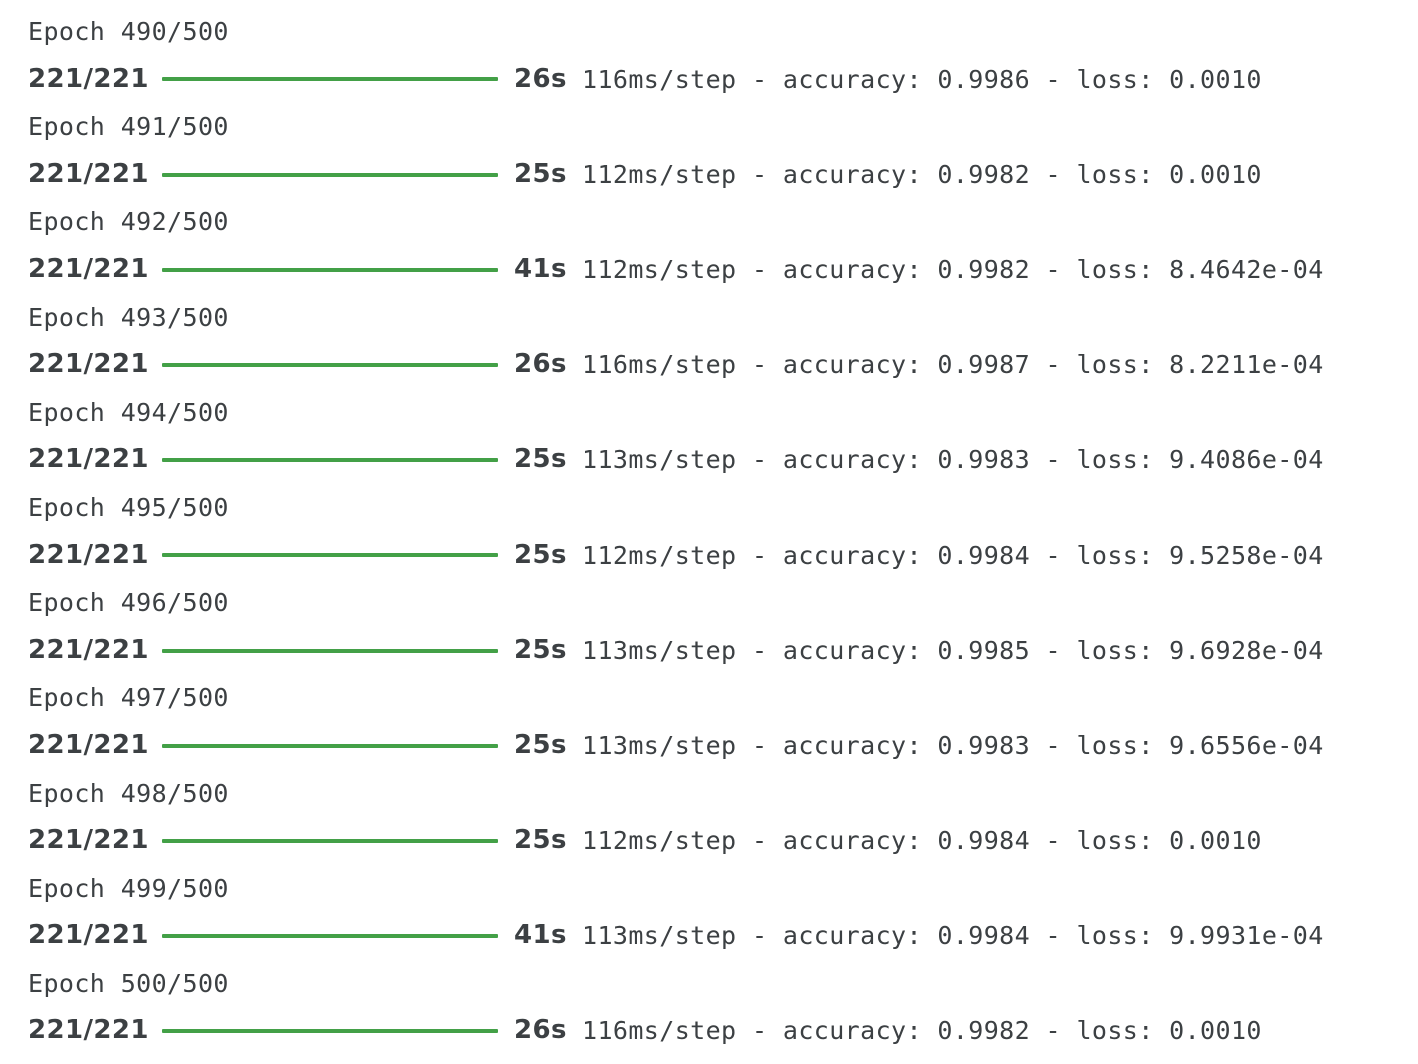 The image size is (1418, 1064). Describe the element at coordinates (128, 603) in the screenshot. I see `epoch-header: Epoch 496/500` at that location.